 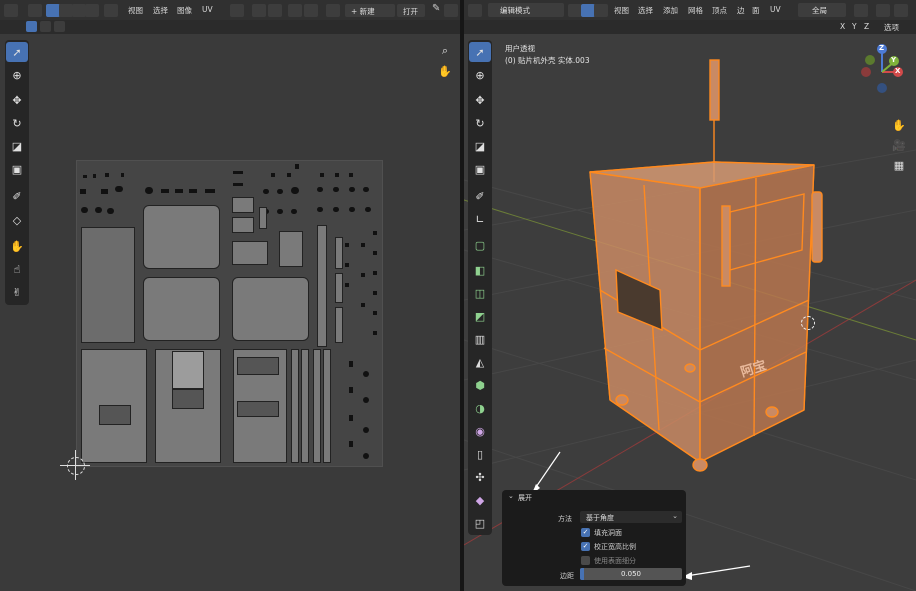 I want to click on editor-type-icon, so click(x=11, y=10).